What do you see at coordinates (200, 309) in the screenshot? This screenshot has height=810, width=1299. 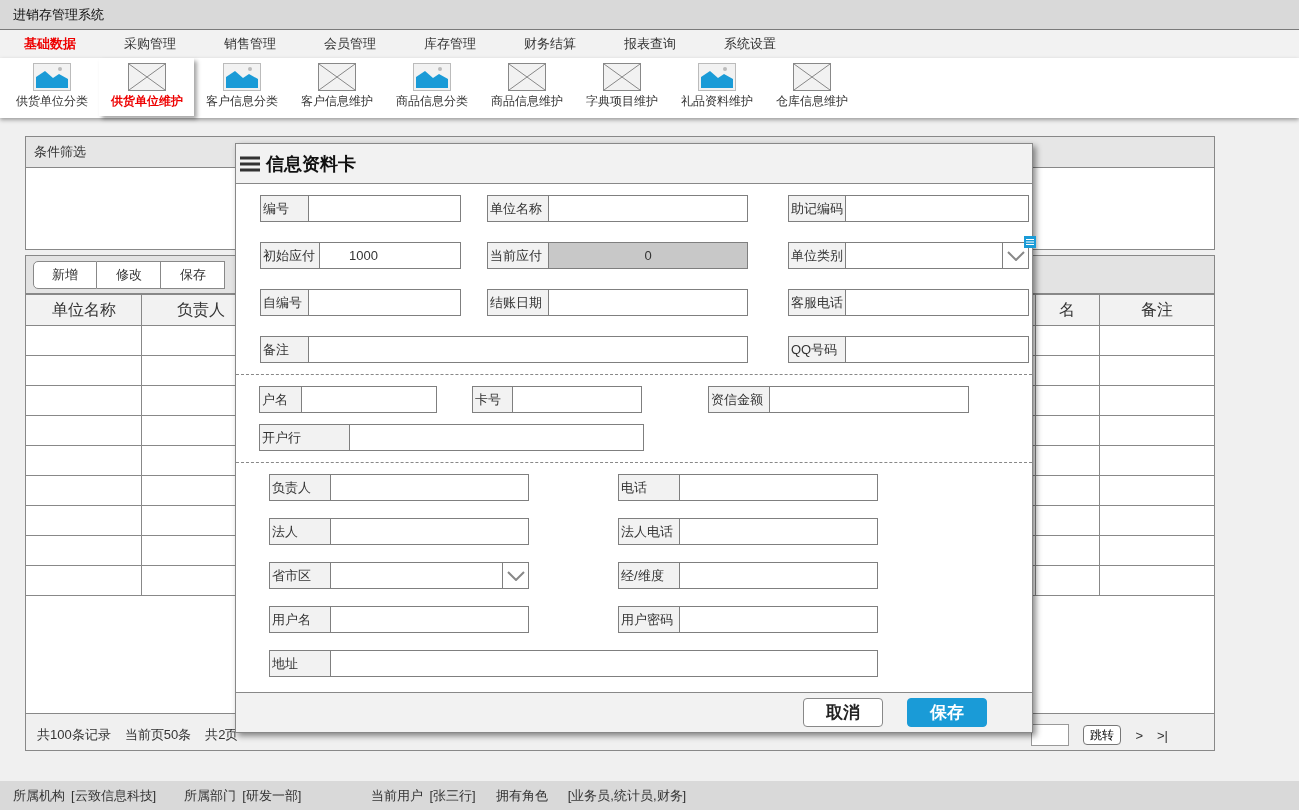 I see `column-header: 负责人` at bounding box center [200, 309].